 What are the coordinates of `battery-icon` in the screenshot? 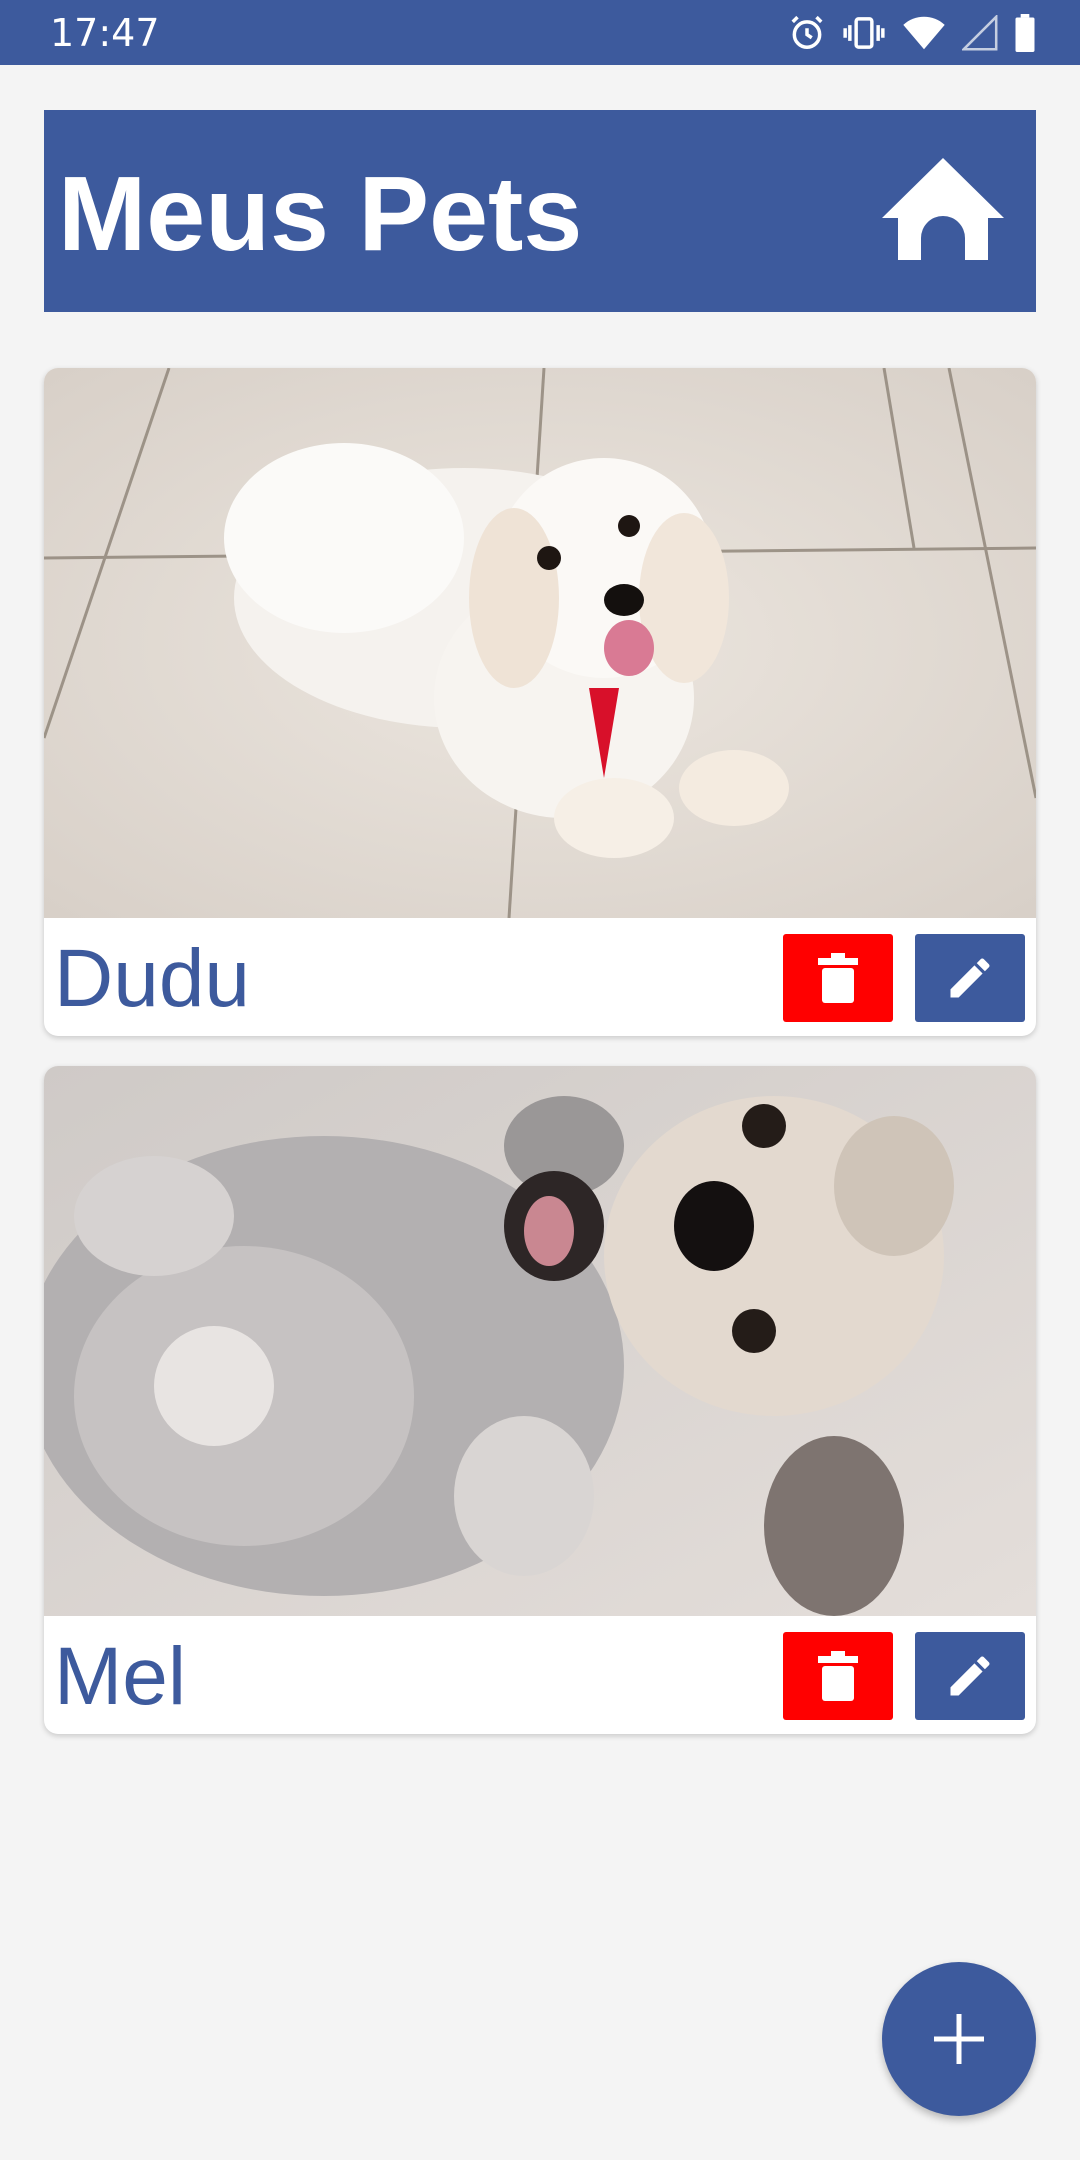 It's located at (1025, 33).